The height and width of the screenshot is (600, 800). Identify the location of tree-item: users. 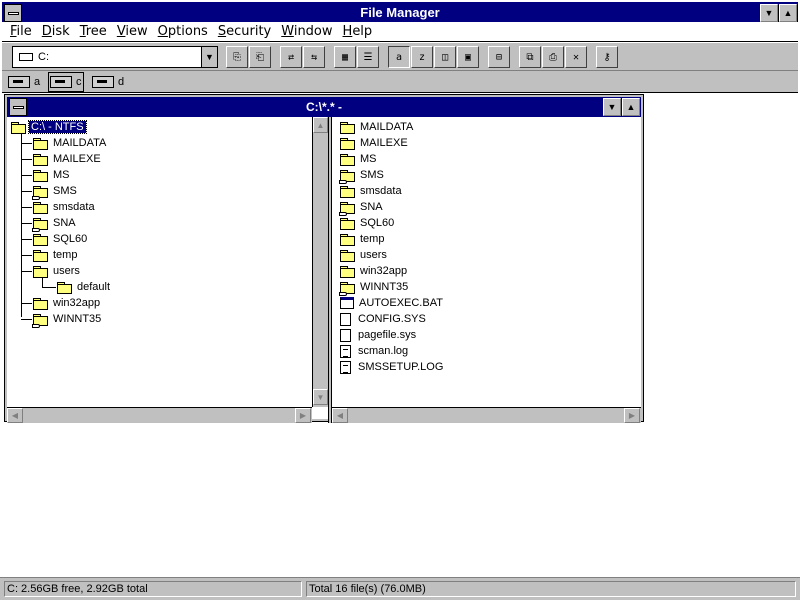
(57, 271).